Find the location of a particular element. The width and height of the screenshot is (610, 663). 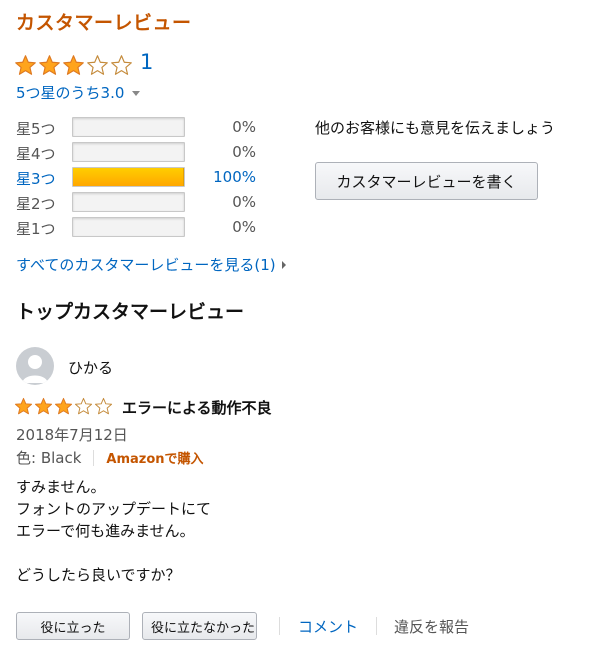

histogram-row-2: 星2つ 0% is located at coordinates (136, 203).